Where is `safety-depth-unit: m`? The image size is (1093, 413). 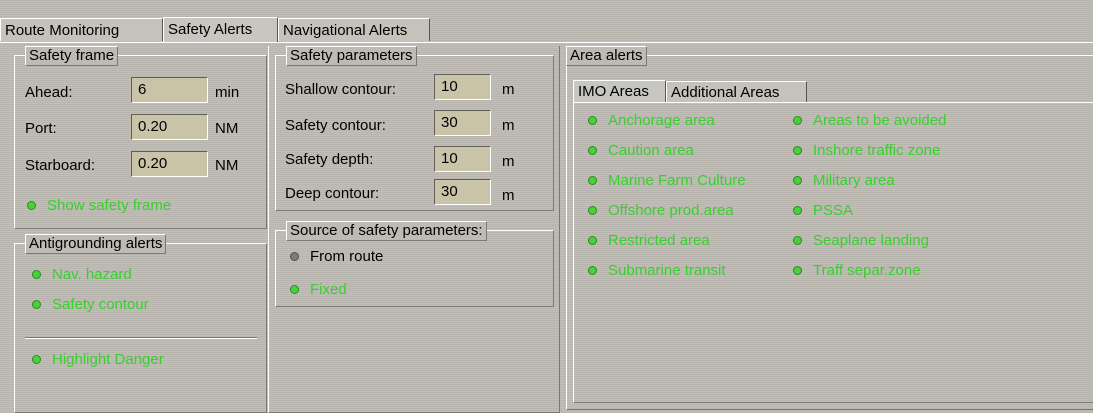
safety-depth-unit: m is located at coordinates (508, 161).